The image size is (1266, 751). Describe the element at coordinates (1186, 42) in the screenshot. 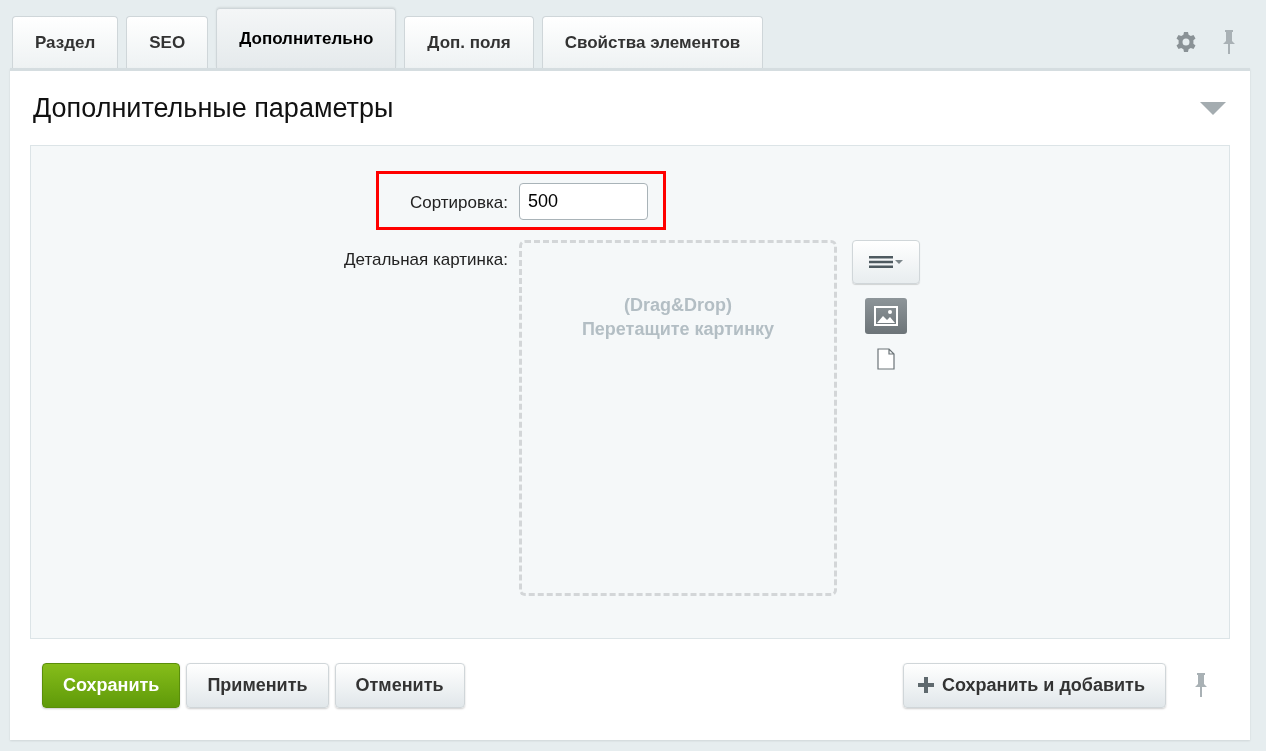

I see `settings-icon` at that location.